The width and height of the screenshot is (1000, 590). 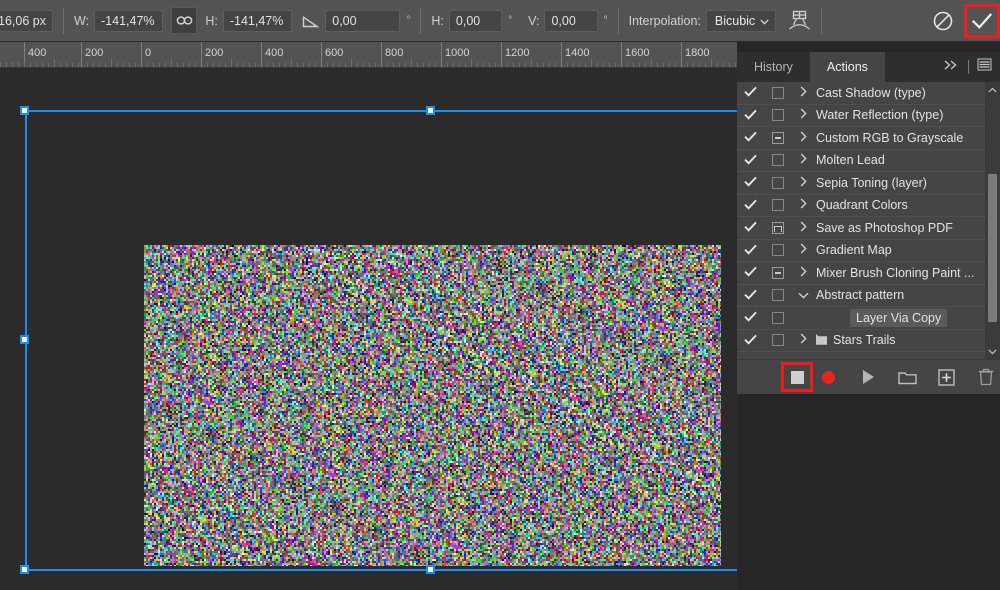 What do you see at coordinates (868, 116) in the screenshot?
I see `action-row: Water Reflection (type)` at bounding box center [868, 116].